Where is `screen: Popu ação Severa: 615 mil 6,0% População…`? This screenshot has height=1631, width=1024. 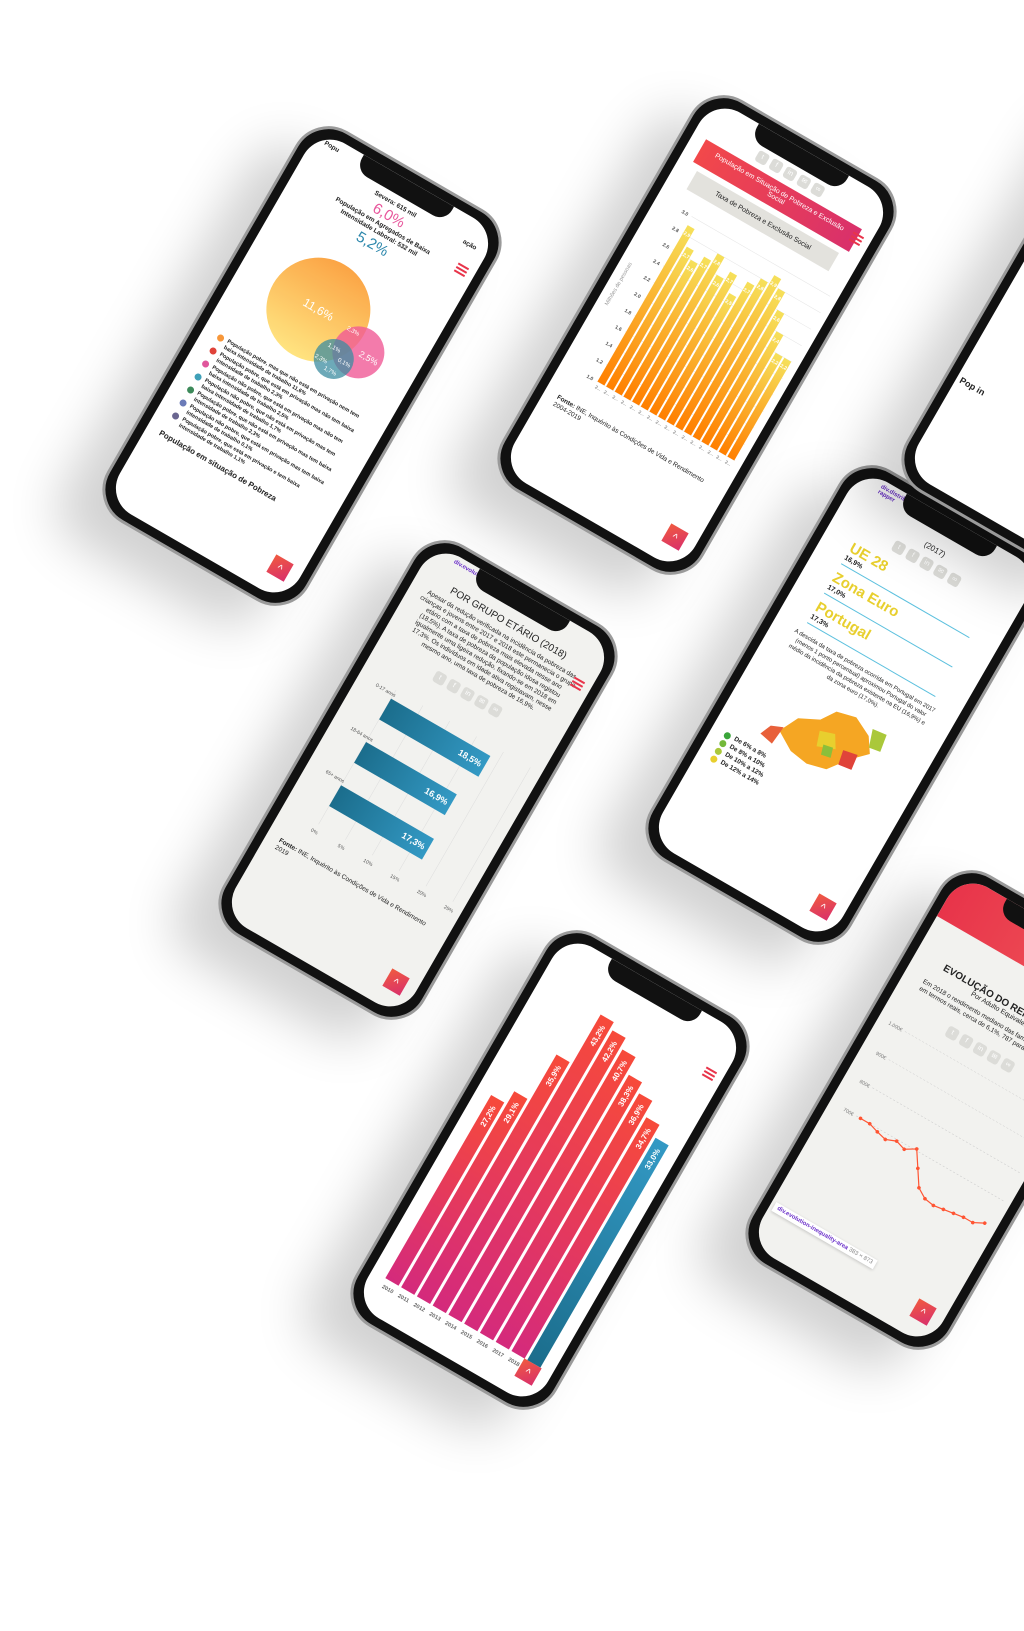 screen: Popu ação Severa: 615 mil 6,0% População… is located at coordinates (302, 366).